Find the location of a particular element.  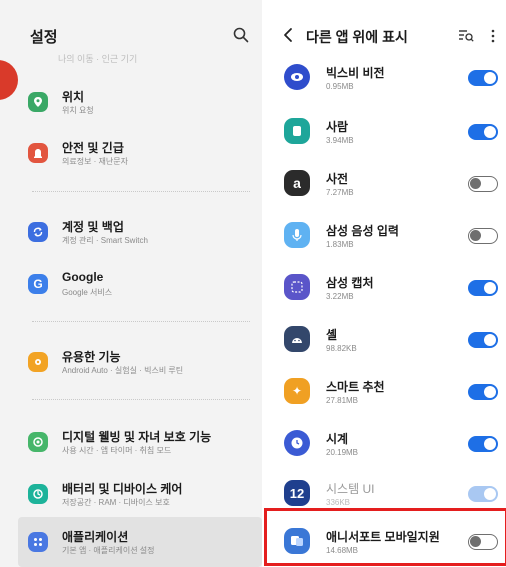

clock-icon is located at coordinates (297, 443).